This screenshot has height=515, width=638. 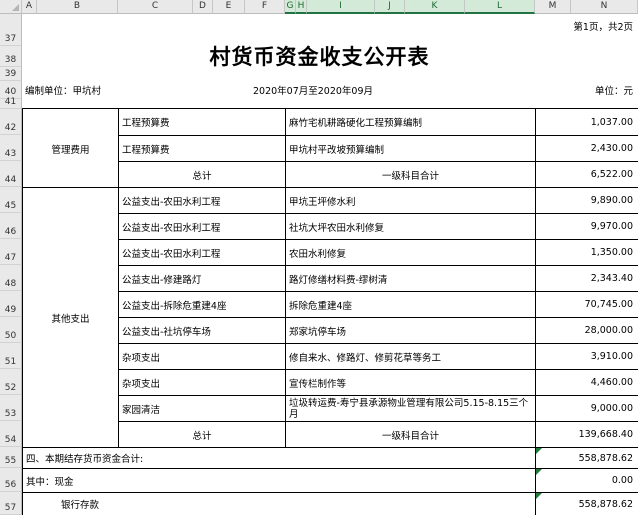 I want to click on row-header-42: 42, so click(x=11, y=122).